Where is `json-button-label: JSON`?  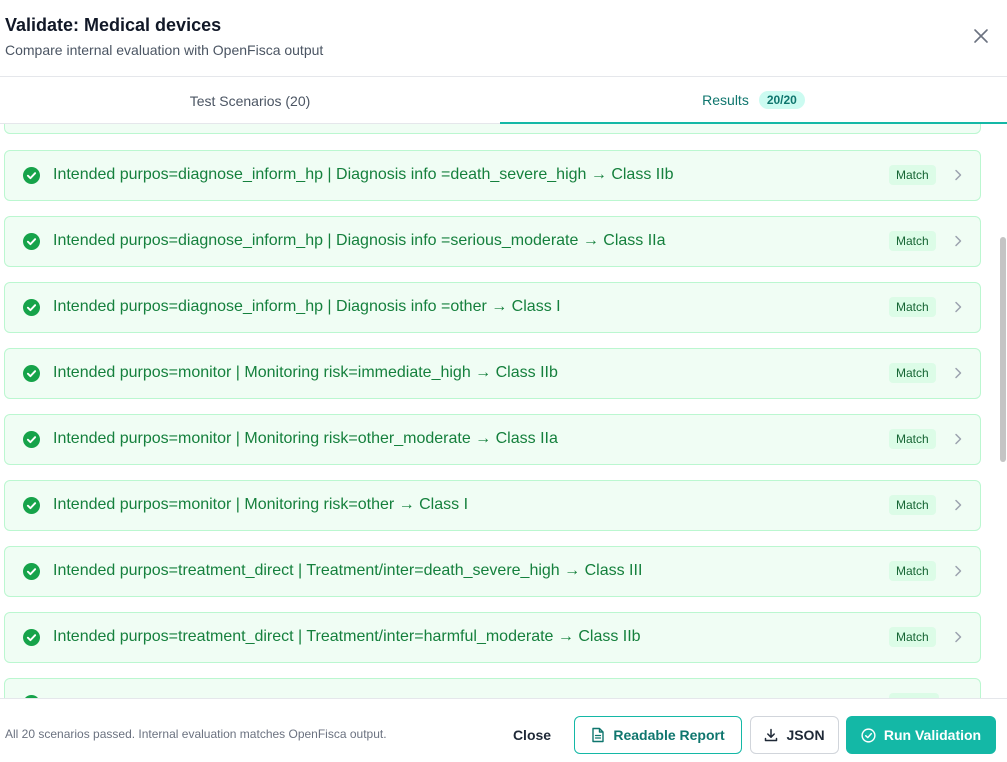 json-button-label: JSON is located at coordinates (805, 735).